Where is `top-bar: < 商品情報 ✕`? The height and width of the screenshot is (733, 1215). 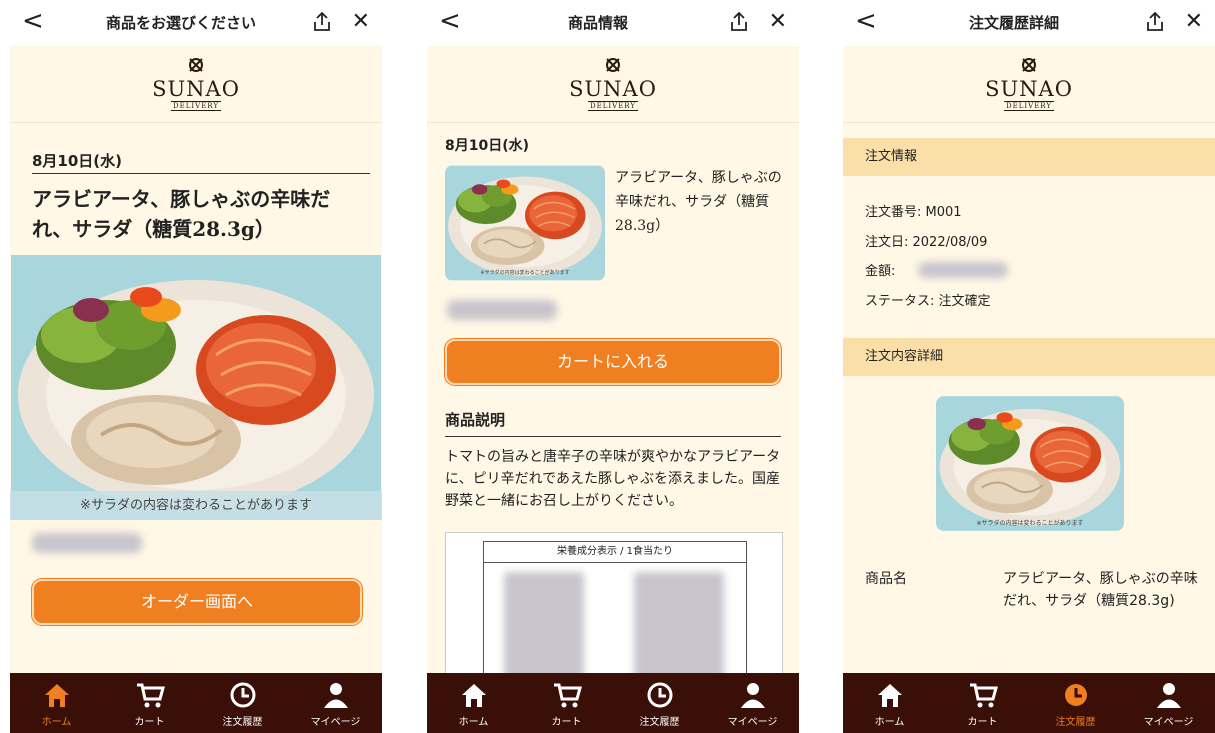
top-bar: < 商品情報 ✕ is located at coordinates (613, 23).